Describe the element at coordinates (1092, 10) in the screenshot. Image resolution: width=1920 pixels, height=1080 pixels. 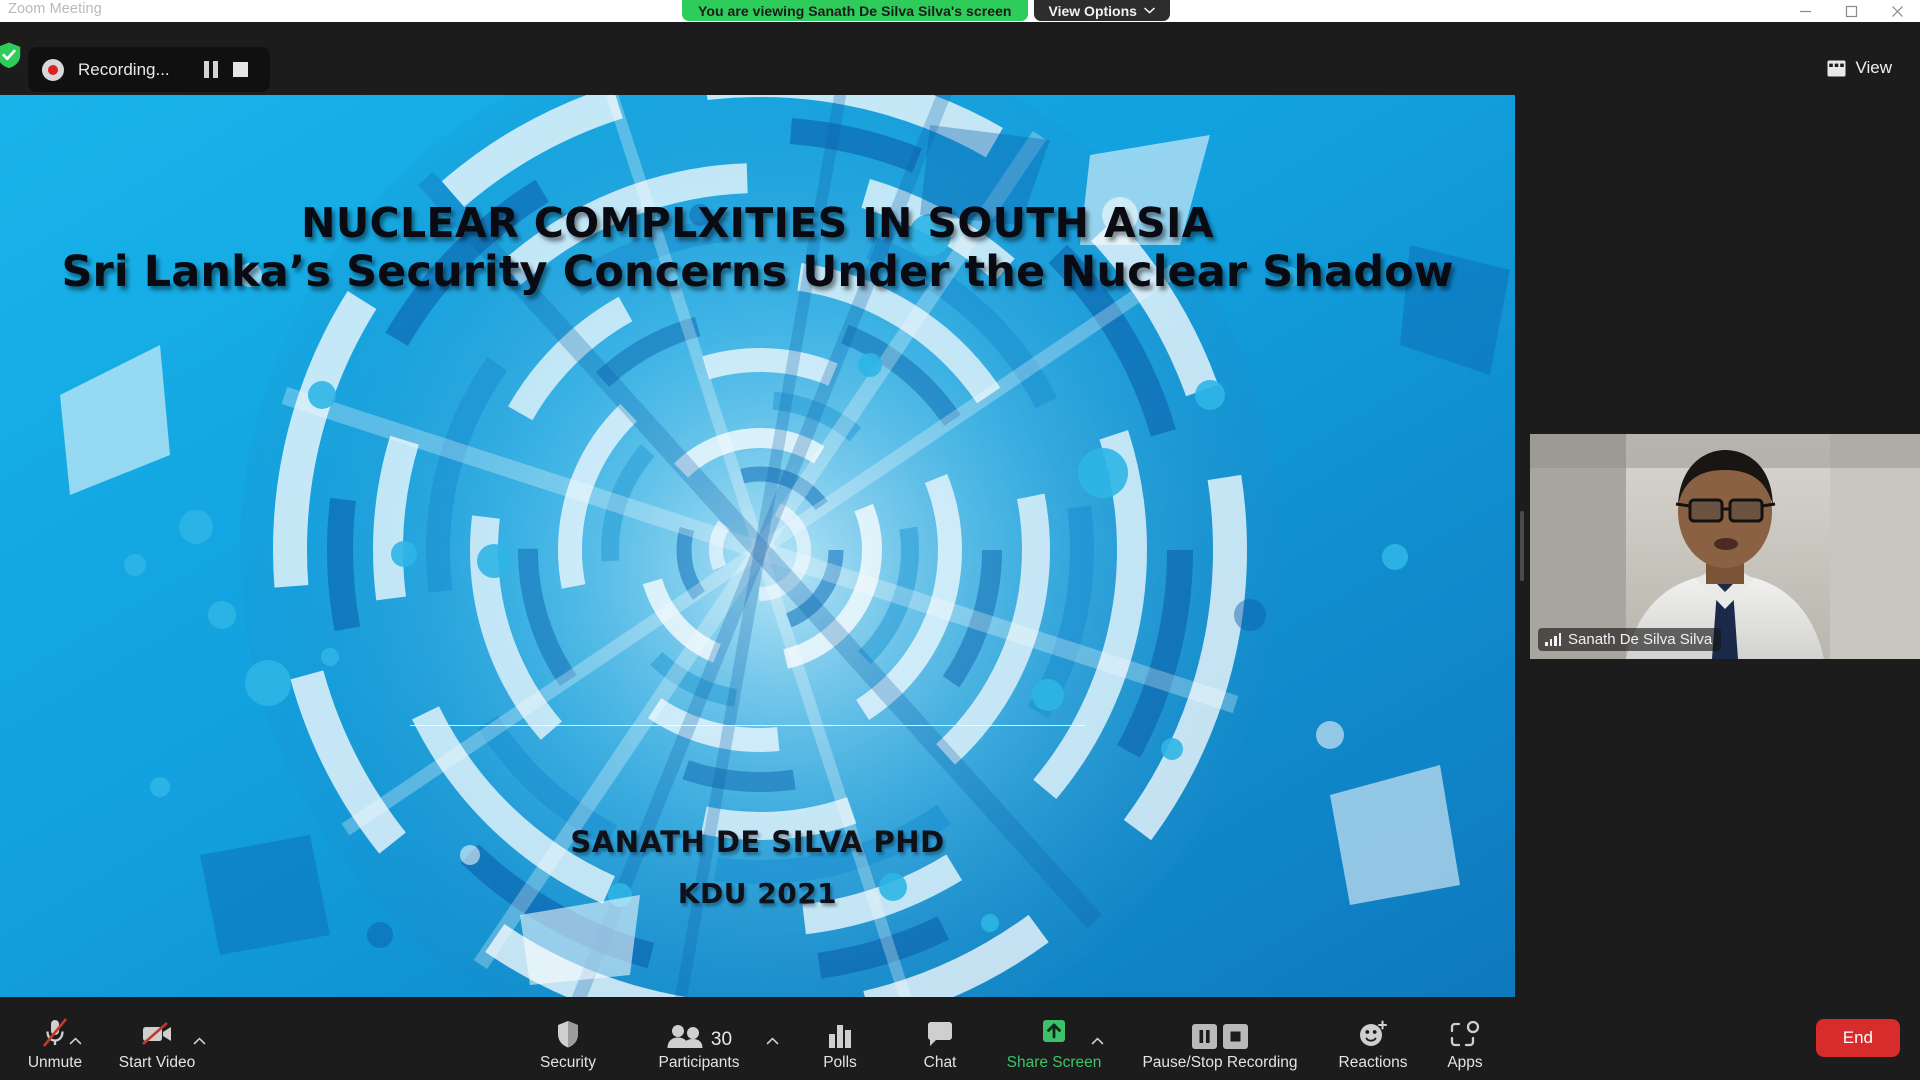
I see `view-options-label: View Options` at that location.